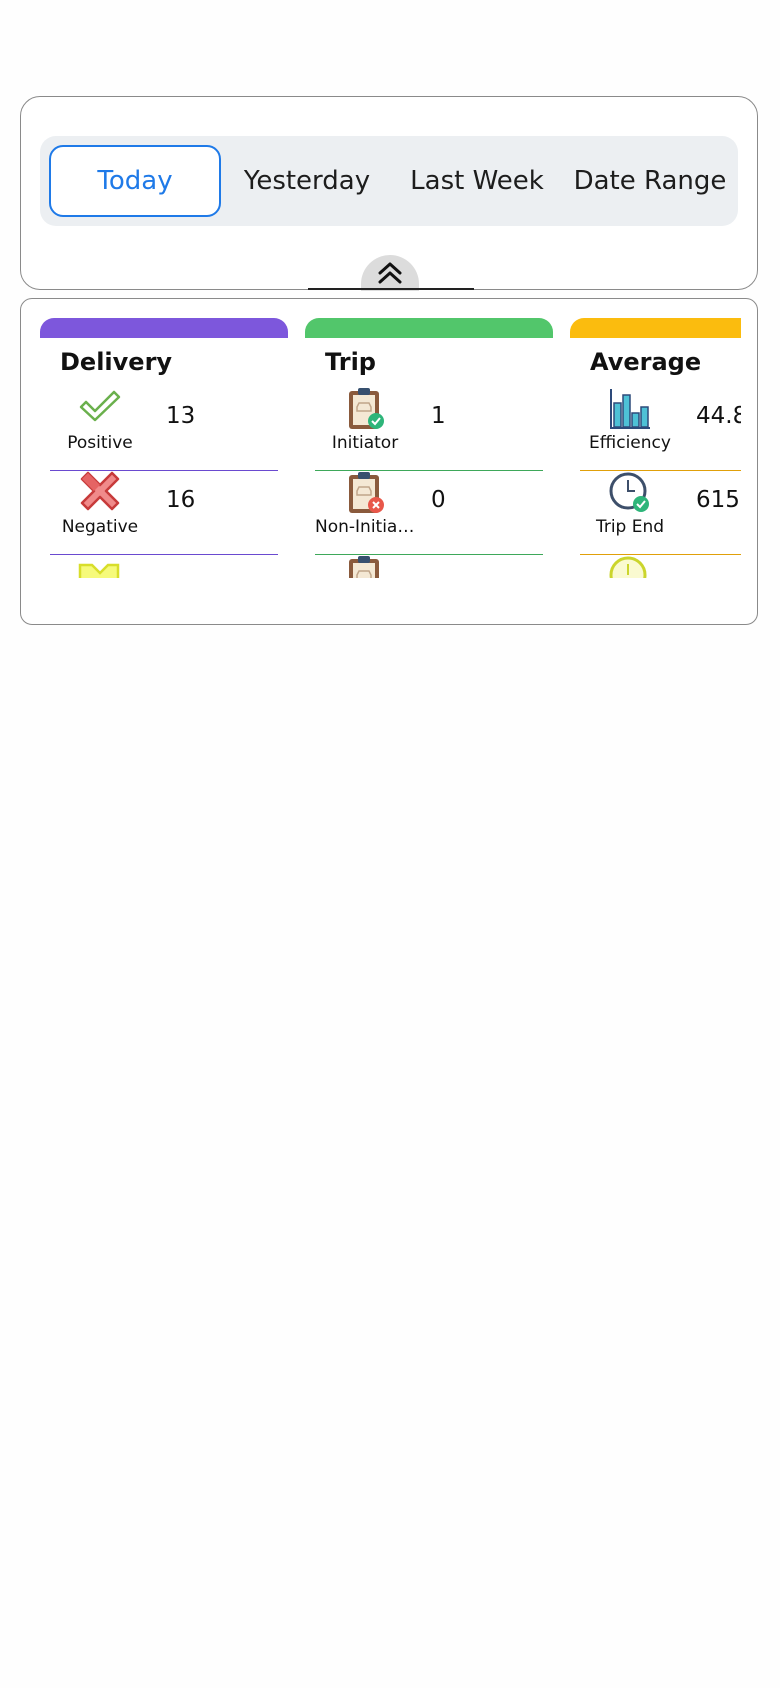  What do you see at coordinates (660, 513) in the screenshot?
I see `average-trip-end-row: Trip End 615.0` at bounding box center [660, 513].